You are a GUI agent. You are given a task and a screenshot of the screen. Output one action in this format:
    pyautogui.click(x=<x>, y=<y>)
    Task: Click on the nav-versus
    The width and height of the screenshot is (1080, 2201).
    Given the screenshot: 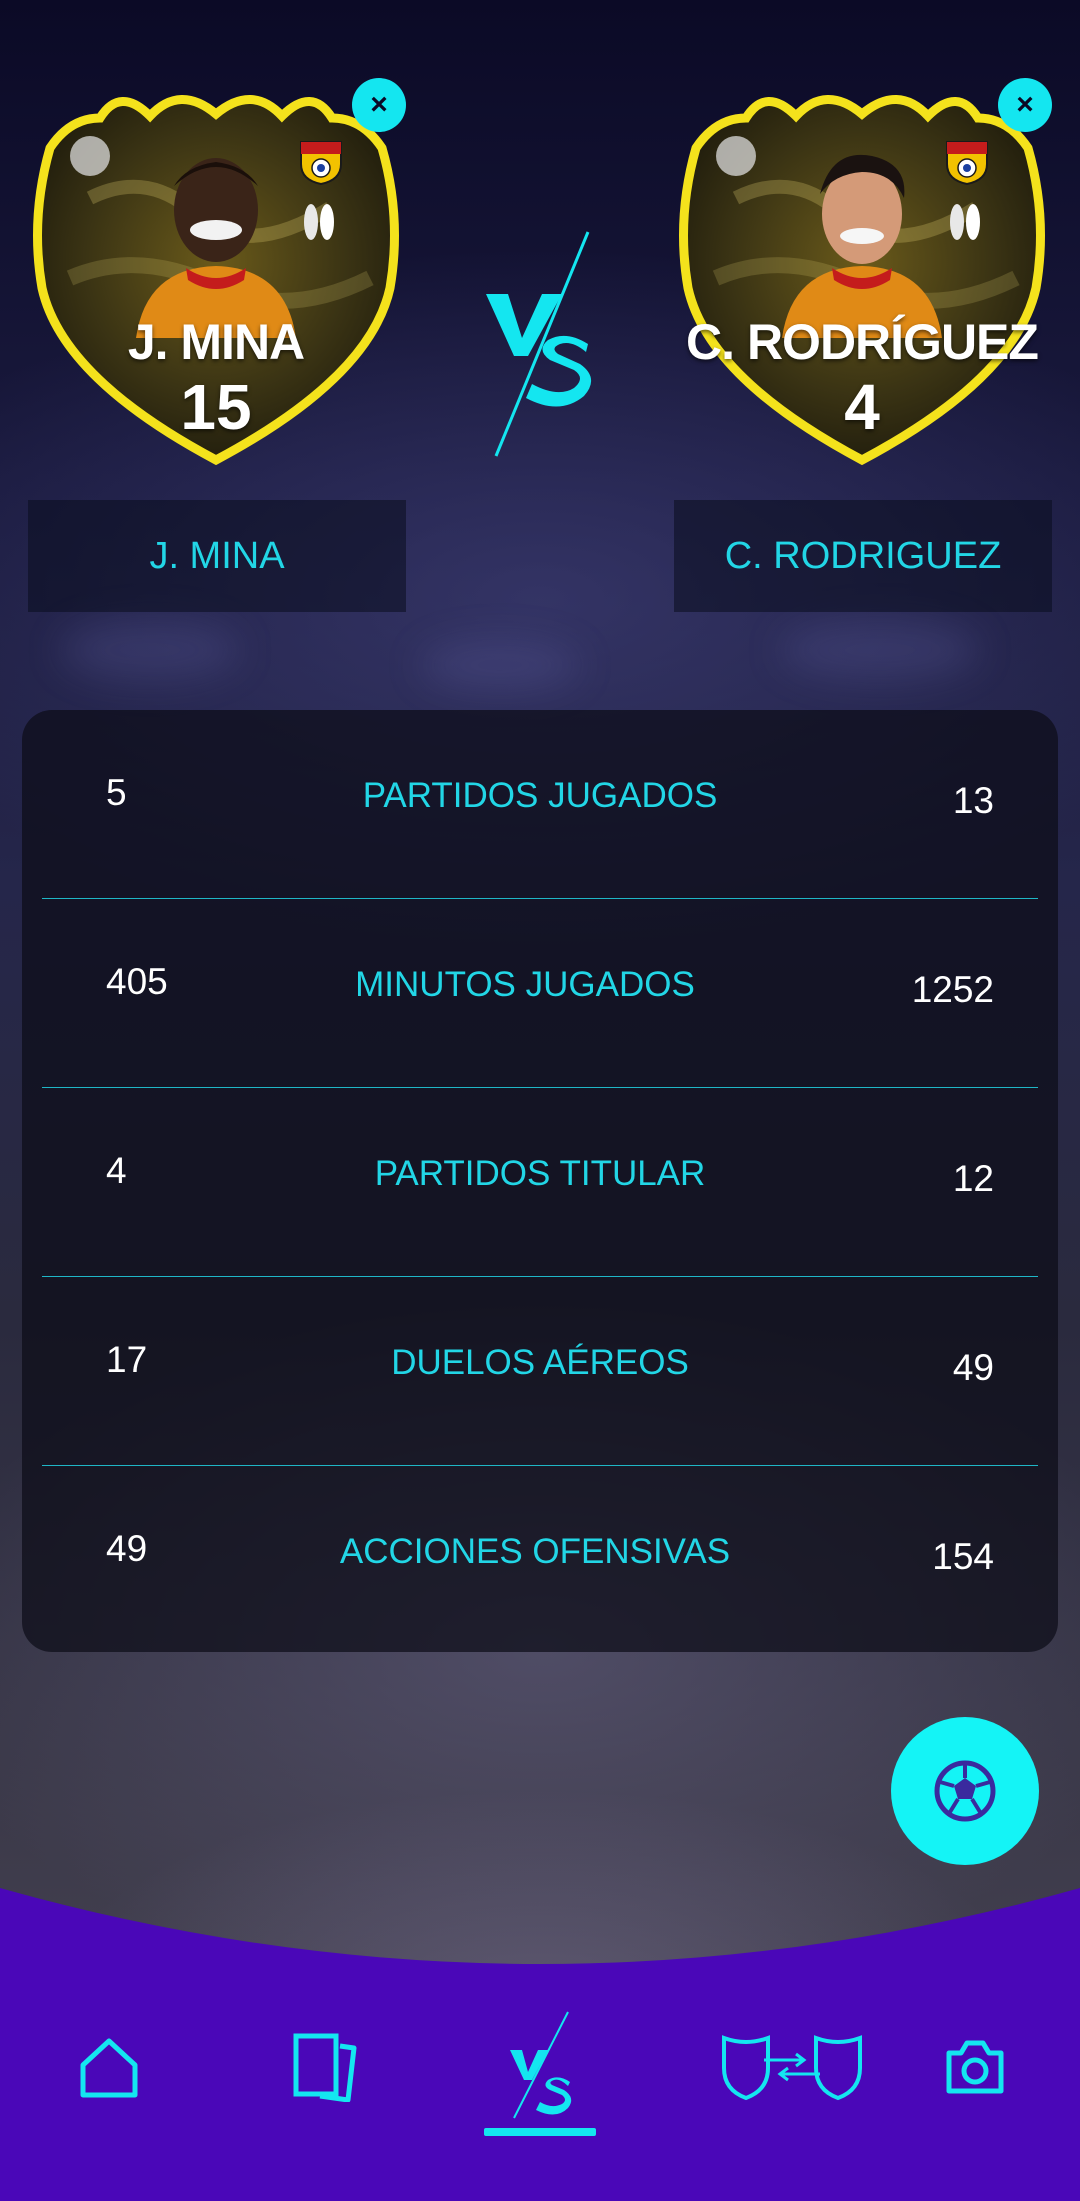 What is the action you would take?
    pyautogui.click(x=540, y=2065)
    